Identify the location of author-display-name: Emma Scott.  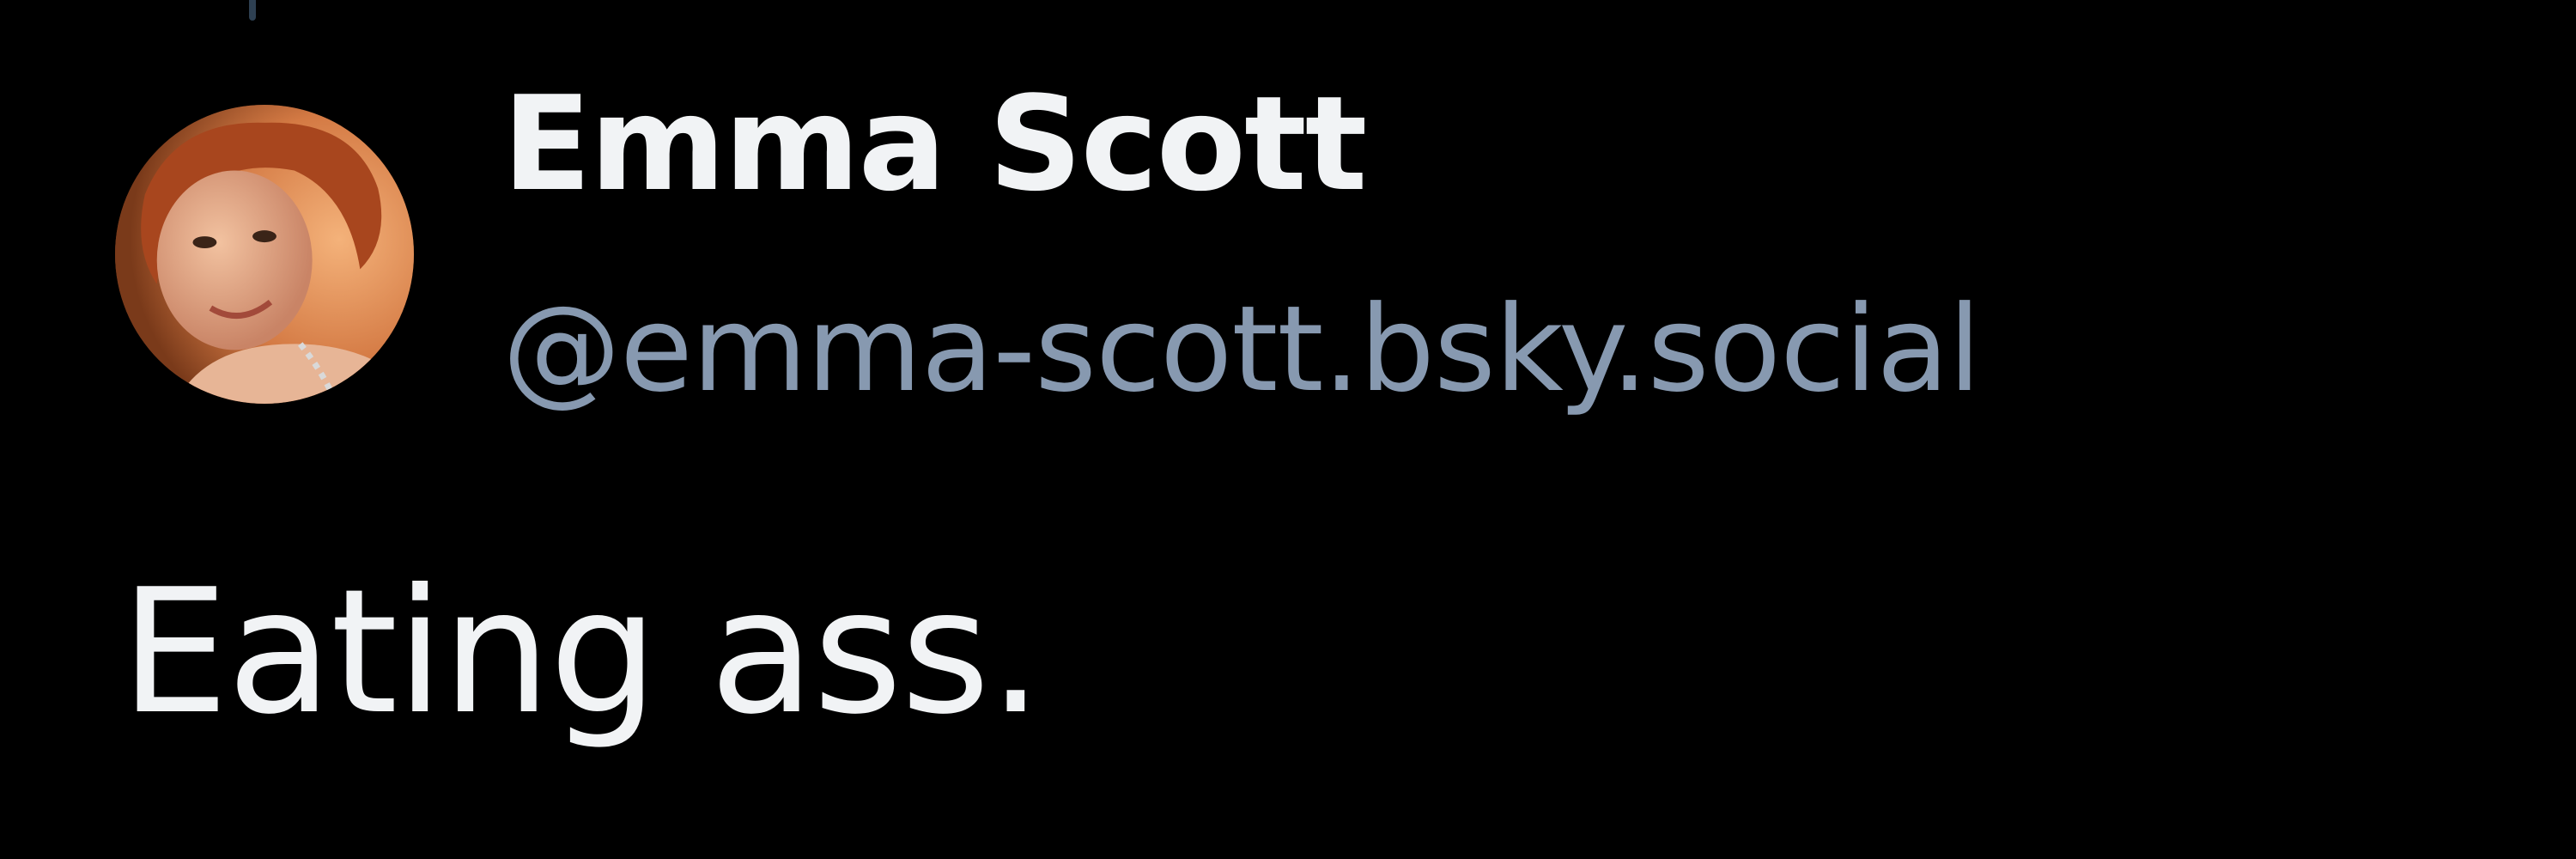
(935, 144).